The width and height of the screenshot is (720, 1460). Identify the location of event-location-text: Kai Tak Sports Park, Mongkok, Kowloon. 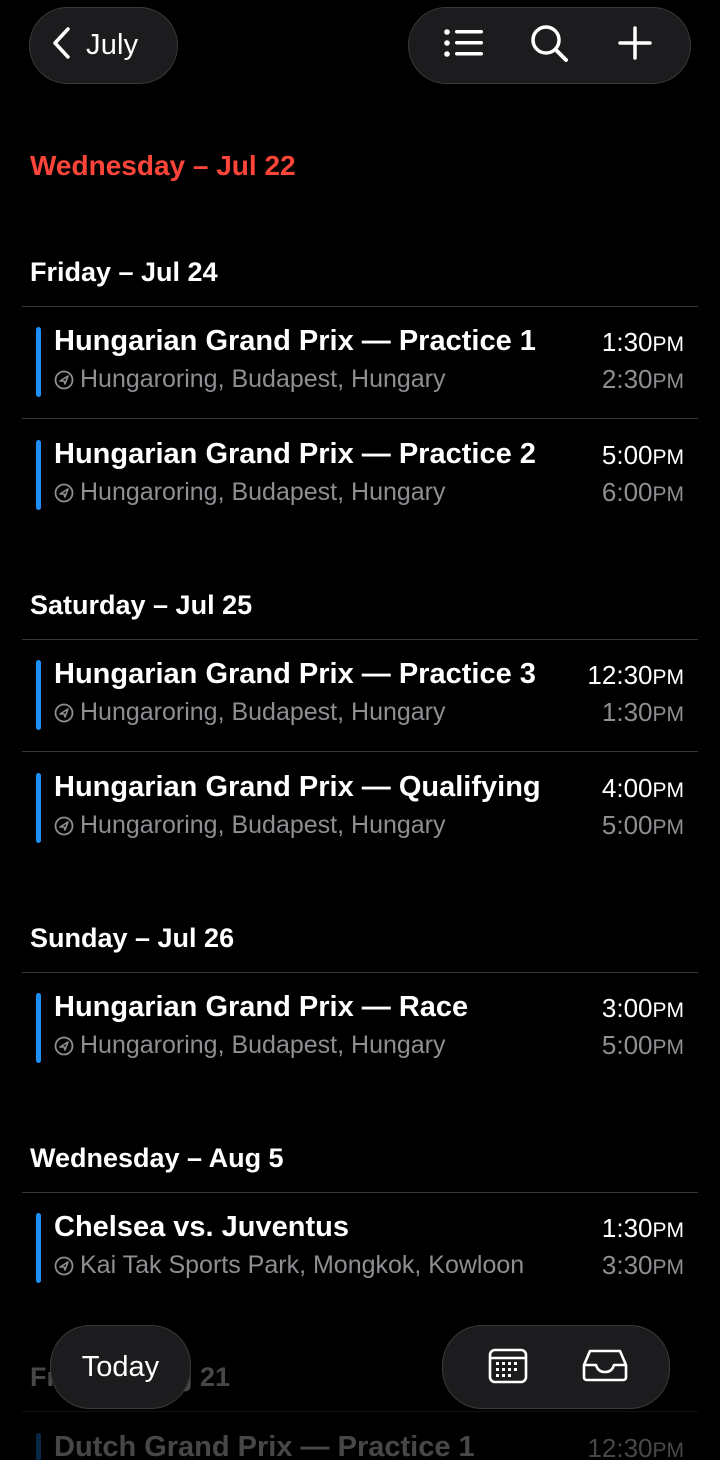
(302, 1265).